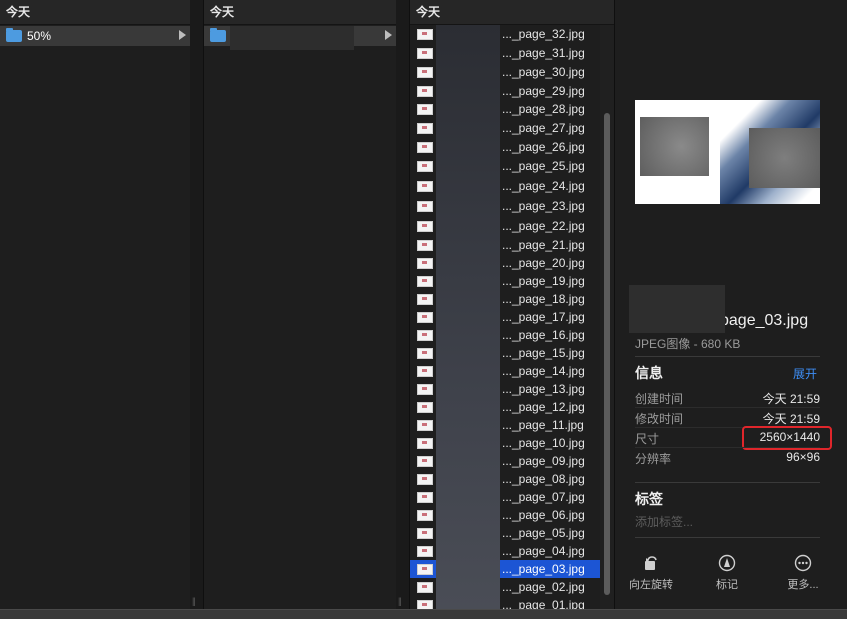 The width and height of the screenshot is (847, 619). I want to click on rotate-left-label: 向左旋转, so click(651, 585).